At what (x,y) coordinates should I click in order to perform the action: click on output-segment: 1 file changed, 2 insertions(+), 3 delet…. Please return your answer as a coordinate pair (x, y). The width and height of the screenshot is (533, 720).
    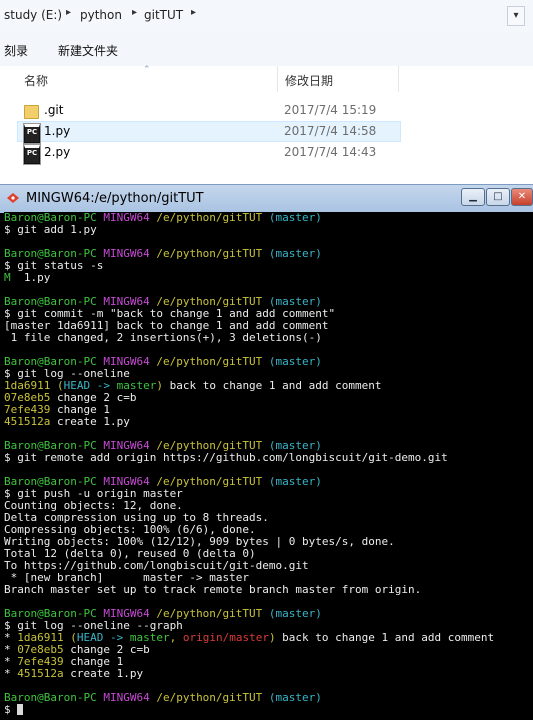
    Looking at the image, I should click on (163, 337).